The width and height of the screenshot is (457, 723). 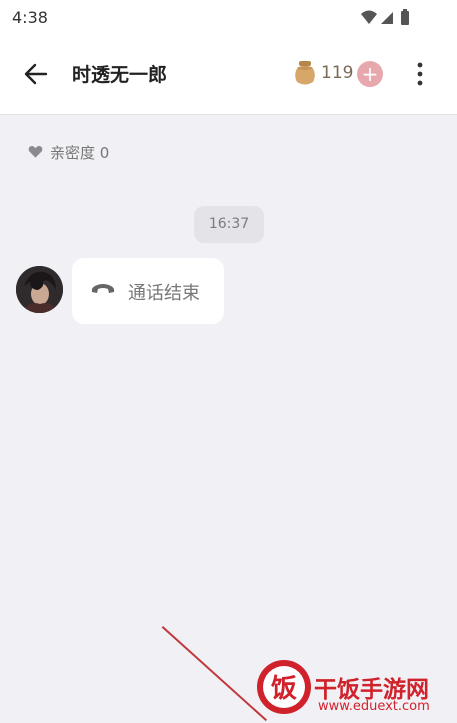 I want to click on chat-header: 时透无一郎 119 +, so click(x=228, y=74).